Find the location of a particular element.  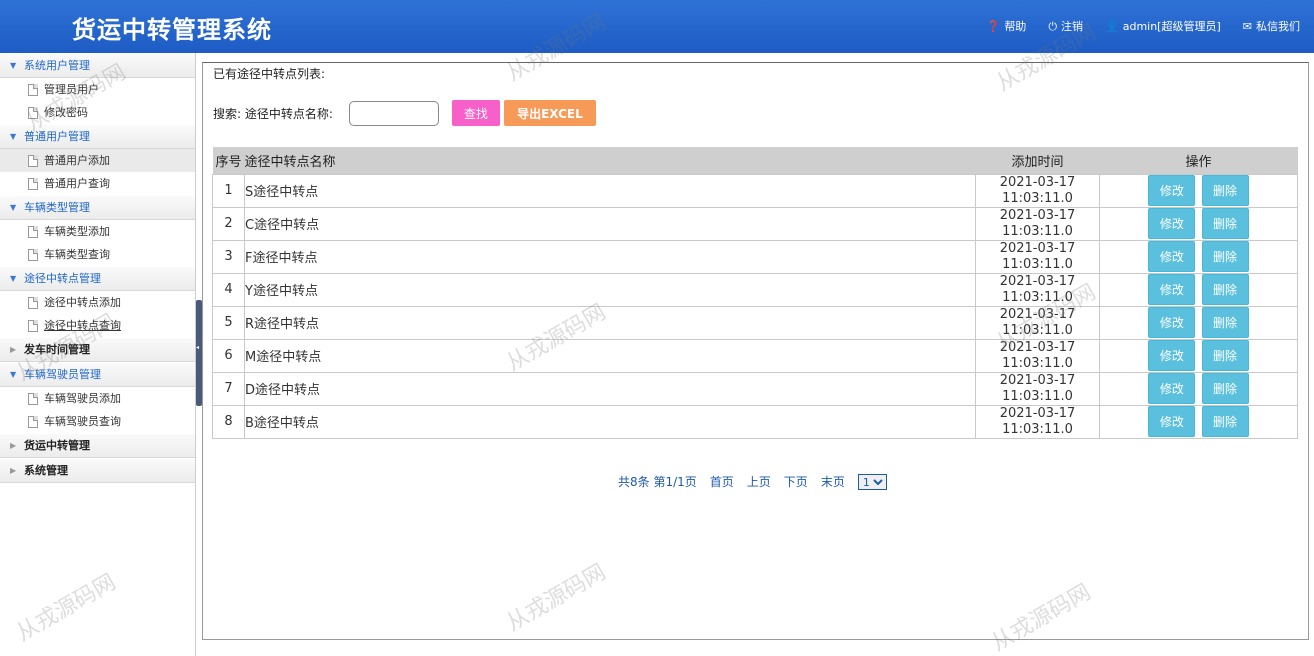

sidebar-group: ▼ 车辆驾驶员管理 is located at coordinates (97, 374).